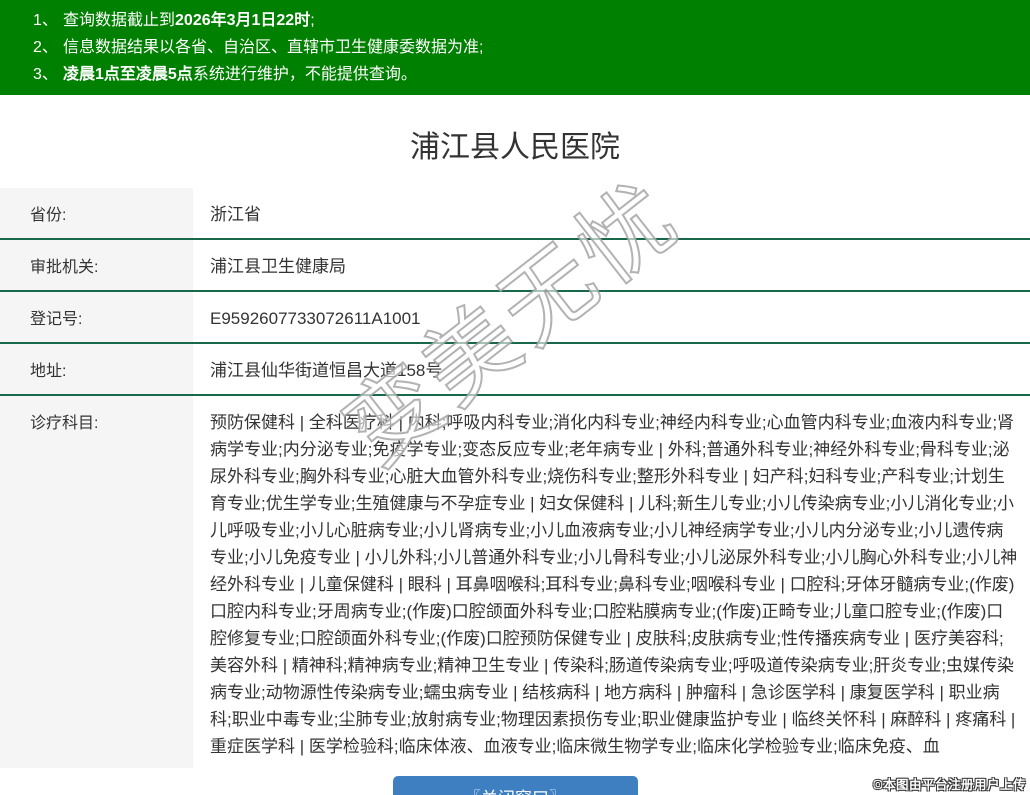  Describe the element at coordinates (119, 20) in the screenshot. I see `notice-text: 查询数据截止到` at that location.